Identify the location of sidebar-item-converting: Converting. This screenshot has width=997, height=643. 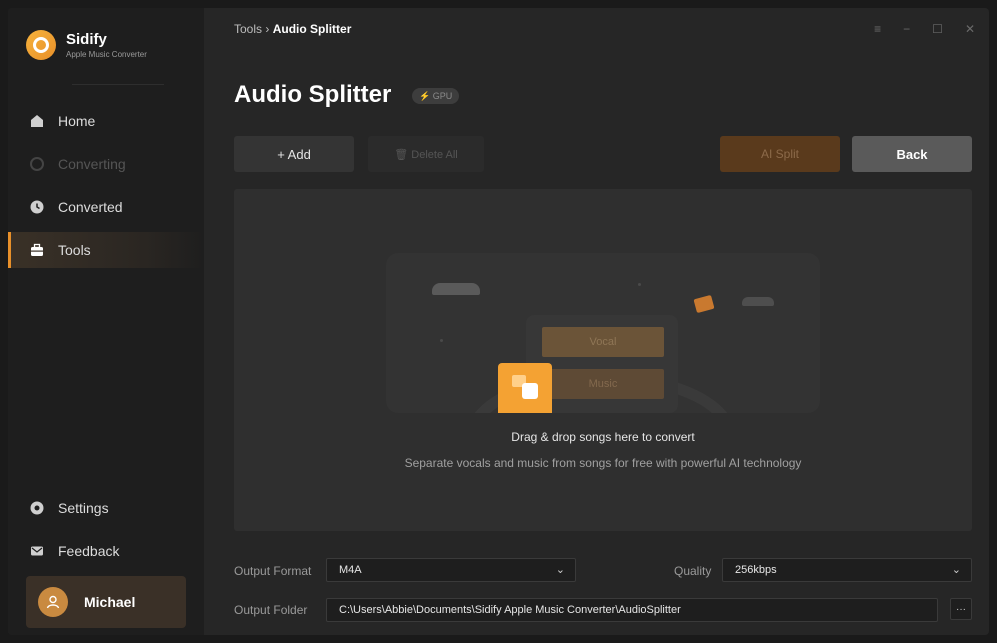
(106, 164).